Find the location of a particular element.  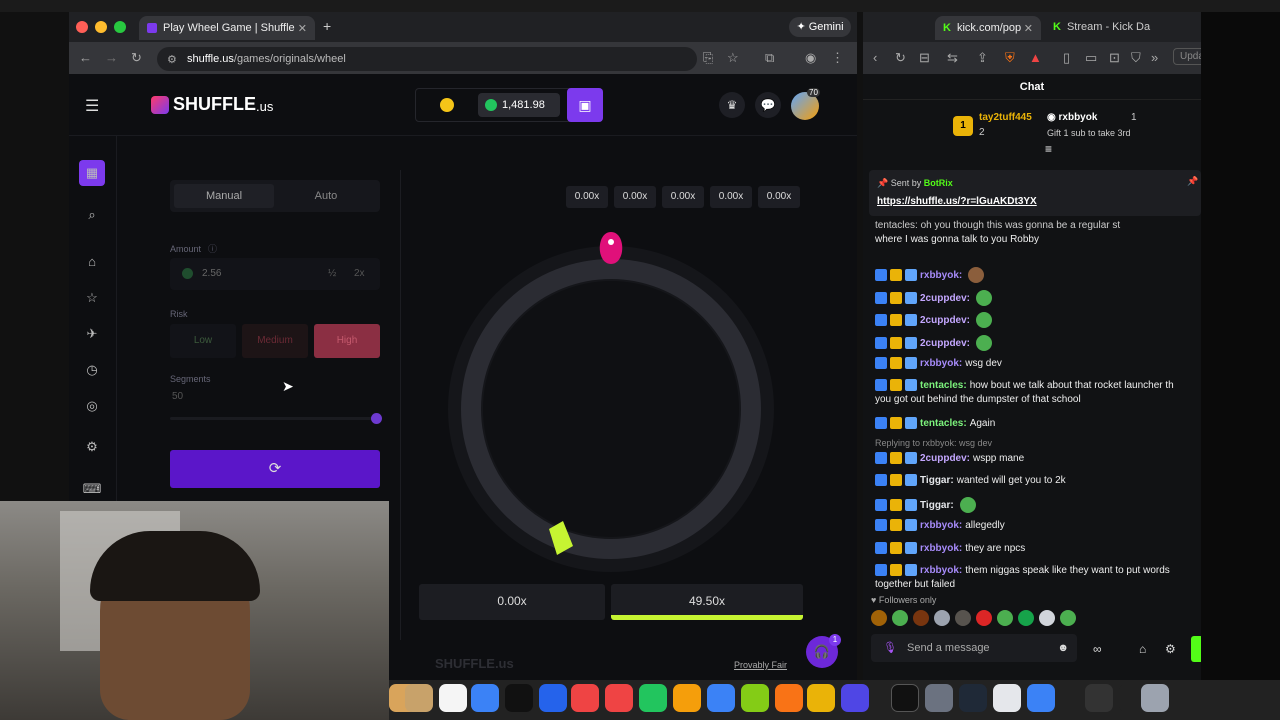

chrome-icon is located at coordinates (821, 698).